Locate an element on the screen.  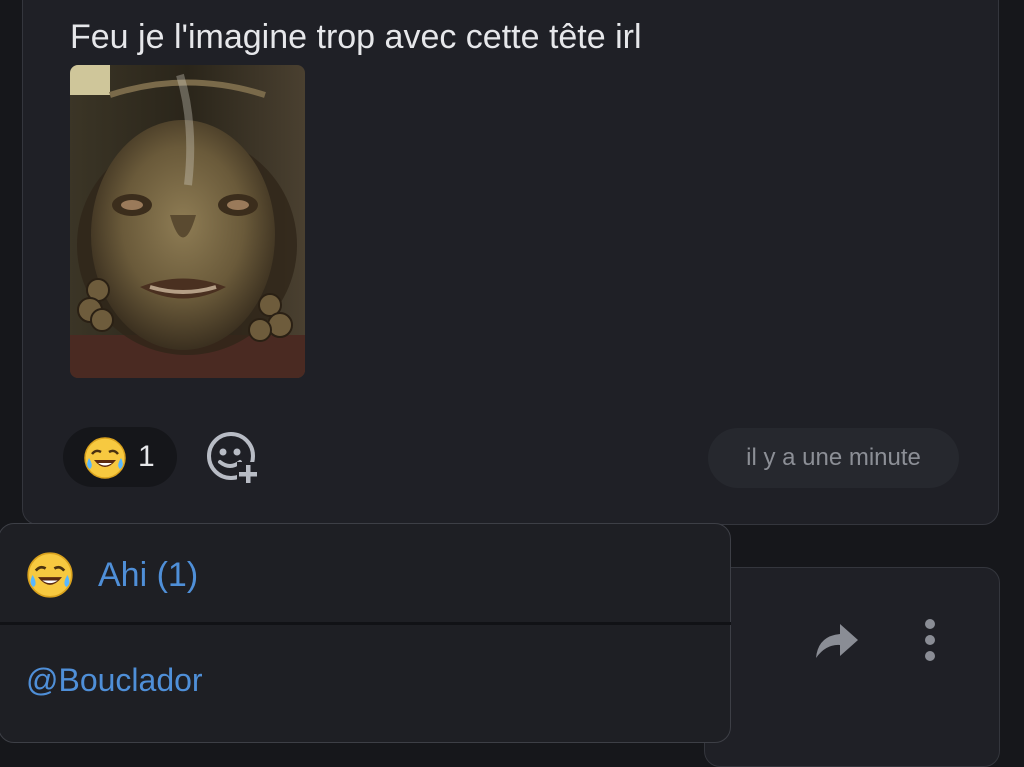
divider is located at coordinates (365, 623).